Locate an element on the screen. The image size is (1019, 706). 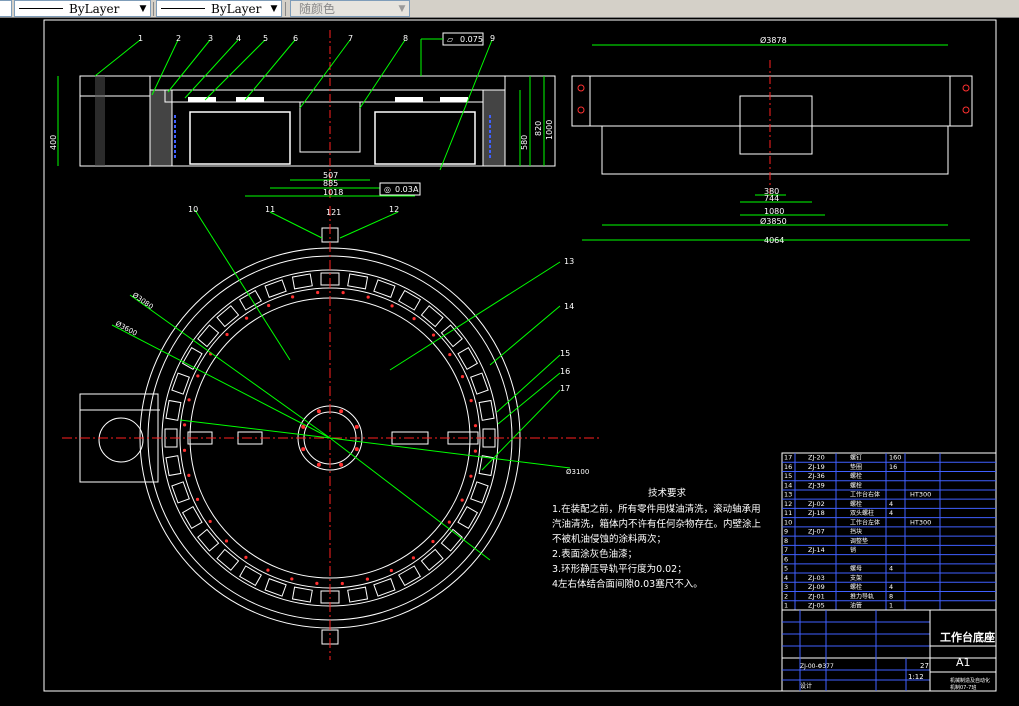
balloon-12: 12 is located at coordinates (394, 209).